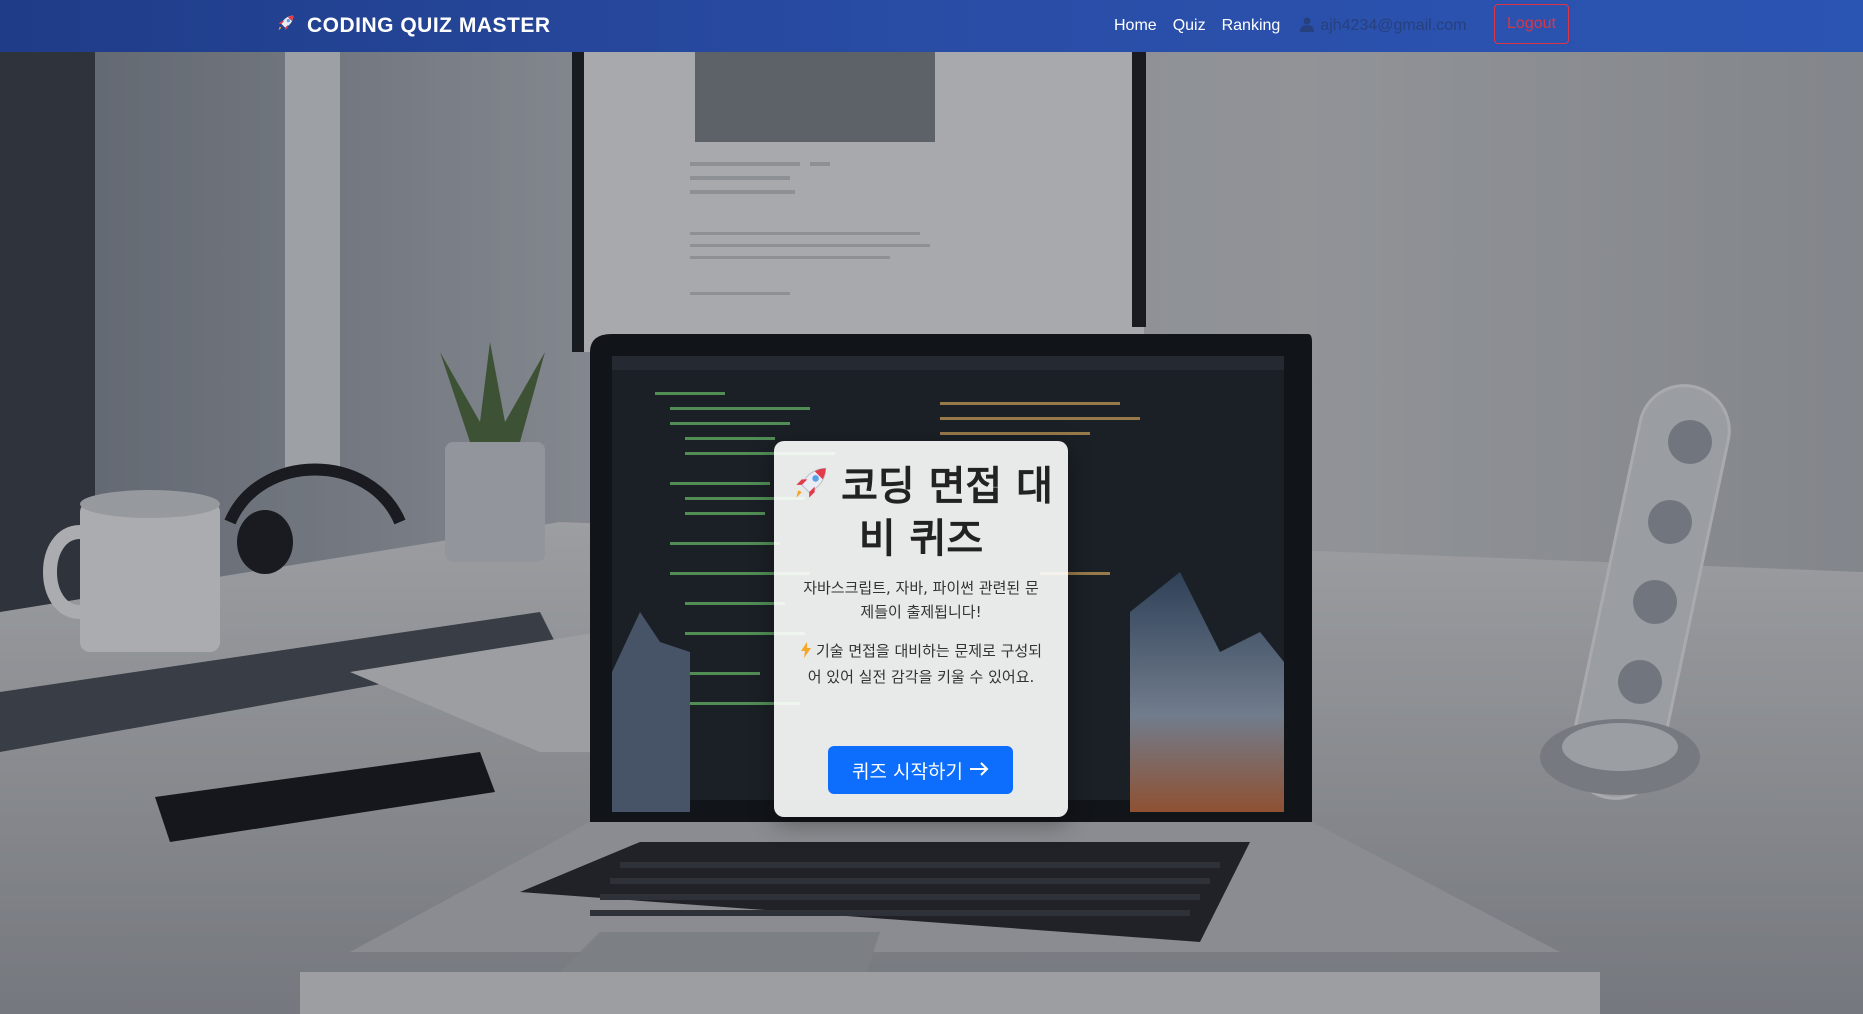  I want to click on nav-link-quiz: Quiz, so click(1189, 26).